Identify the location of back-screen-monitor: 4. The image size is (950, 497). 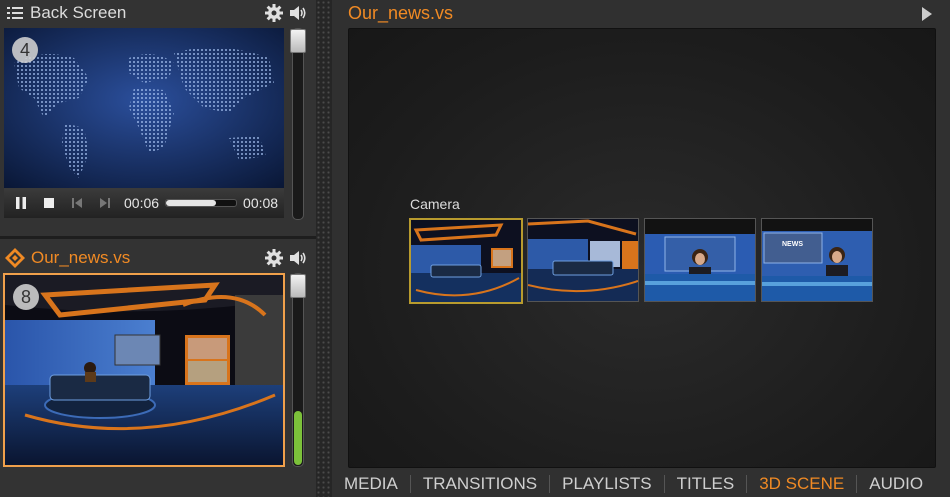
(144, 108).